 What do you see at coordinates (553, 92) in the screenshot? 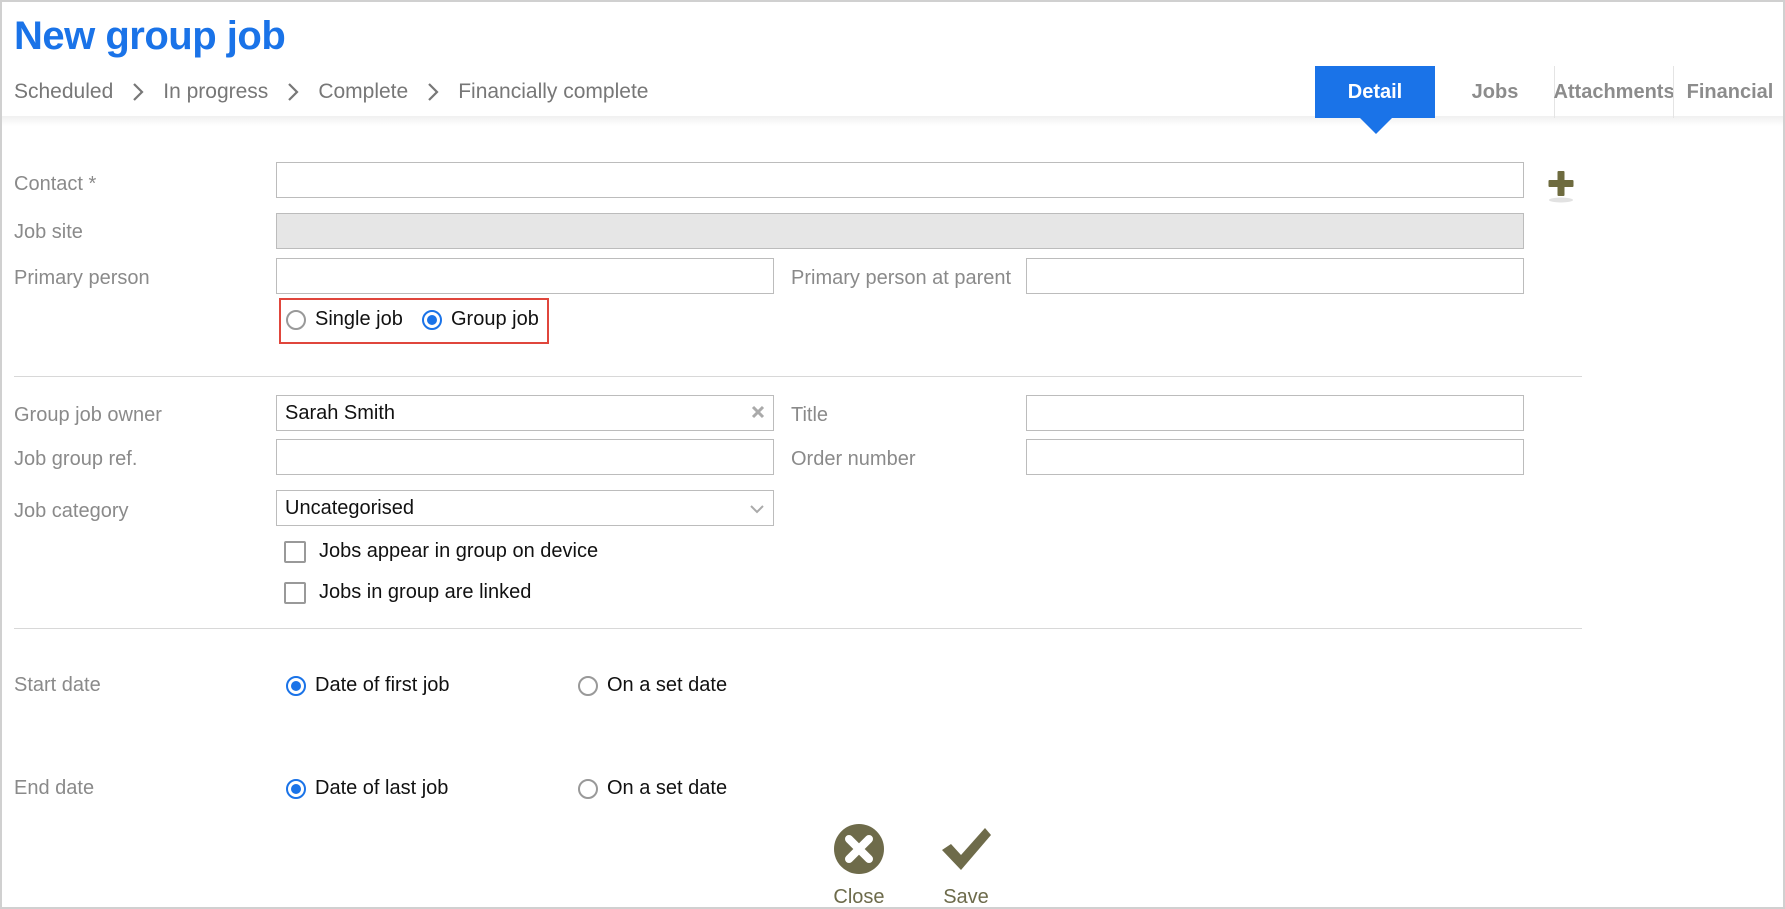
I see `breadcrumb-financially-complete: Financially complete` at bounding box center [553, 92].